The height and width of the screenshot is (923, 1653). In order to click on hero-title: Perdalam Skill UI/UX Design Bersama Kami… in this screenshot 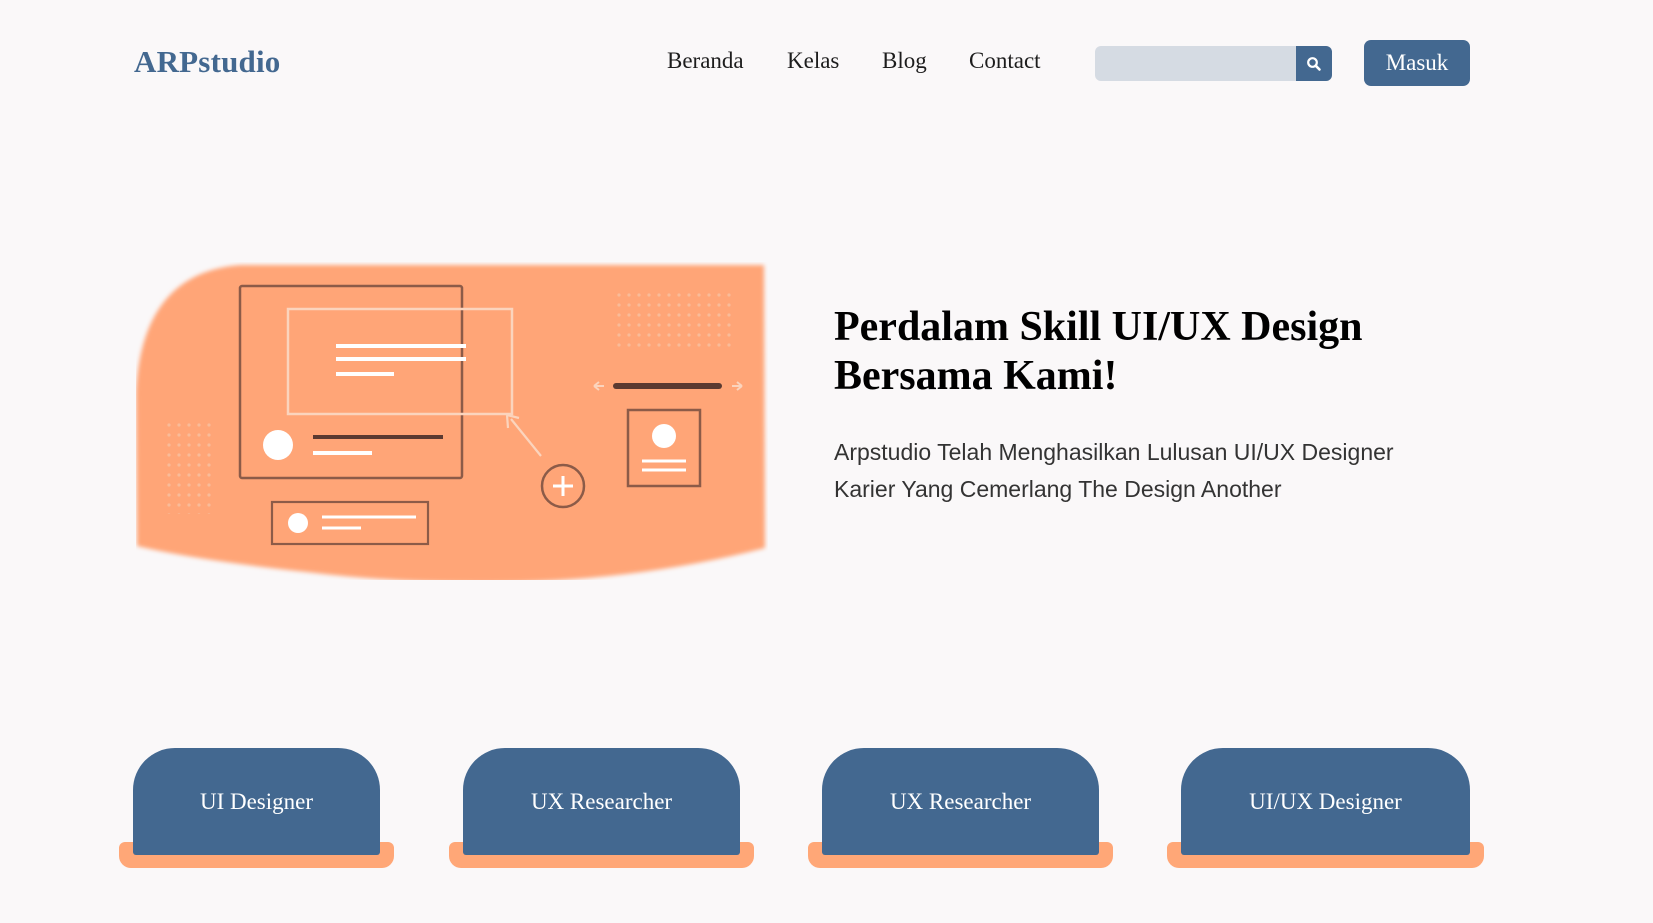, I will do `click(1184, 352)`.